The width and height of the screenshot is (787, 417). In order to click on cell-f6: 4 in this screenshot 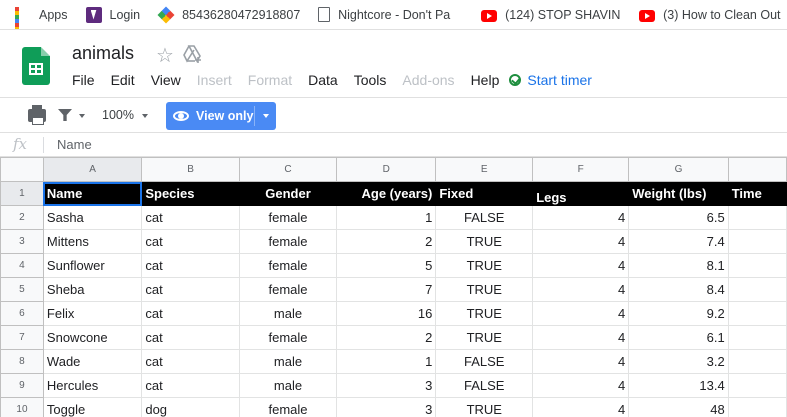, I will do `click(581, 313)`.